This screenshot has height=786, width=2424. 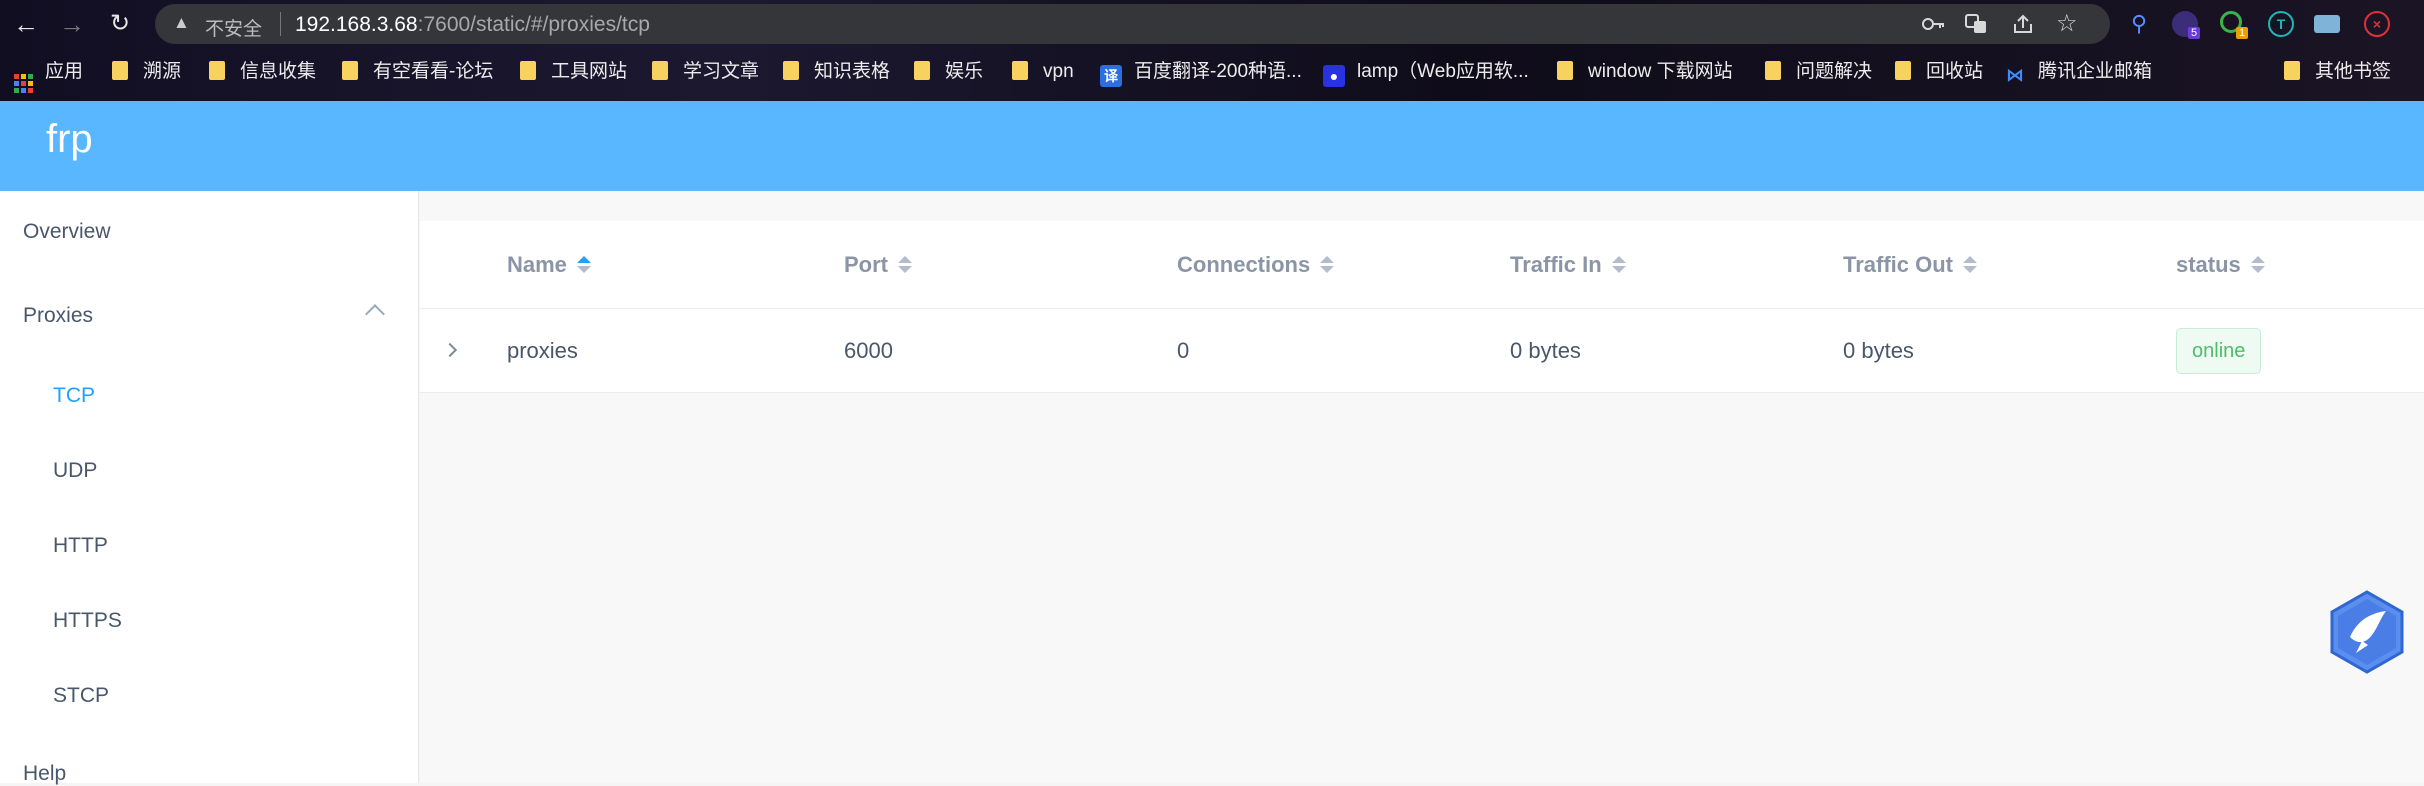 I want to click on column-header-traffic-in: Traffic In, so click(x=1568, y=265).